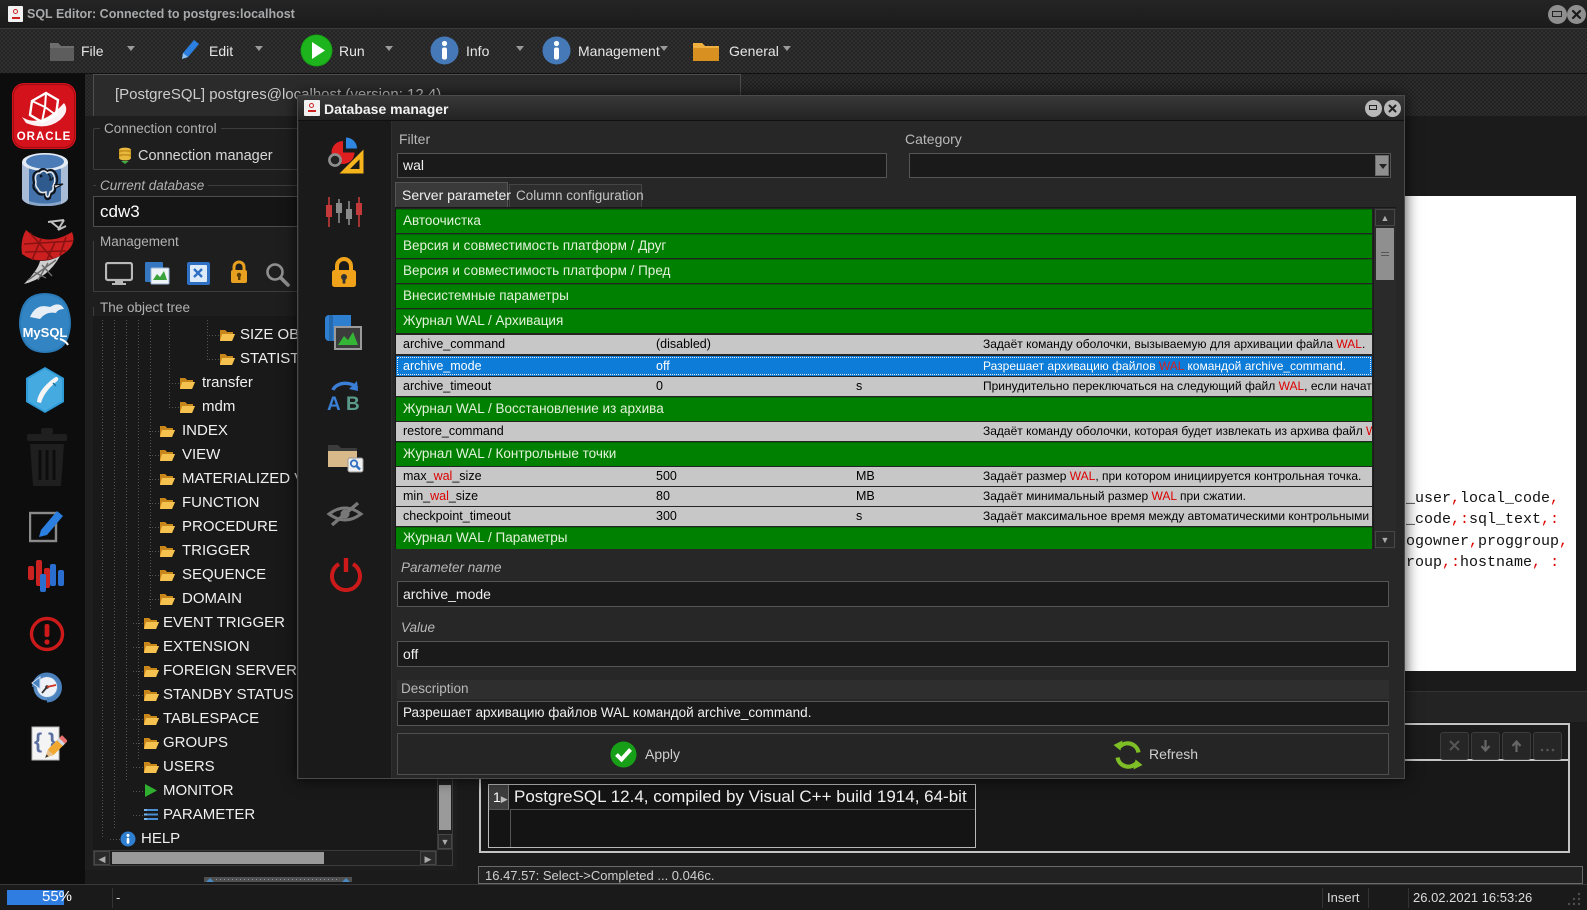 The height and width of the screenshot is (910, 1587). Describe the element at coordinates (45, 332) in the screenshot. I see `svg-text: MySQL` at that location.